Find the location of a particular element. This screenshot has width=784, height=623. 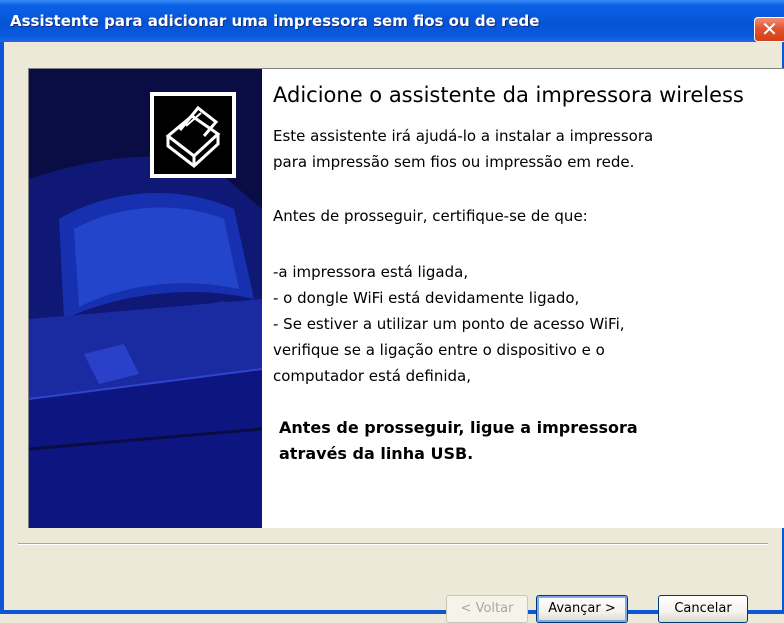

checklist-item-1: -a impressora está ligada, is located at coordinates (371, 272).